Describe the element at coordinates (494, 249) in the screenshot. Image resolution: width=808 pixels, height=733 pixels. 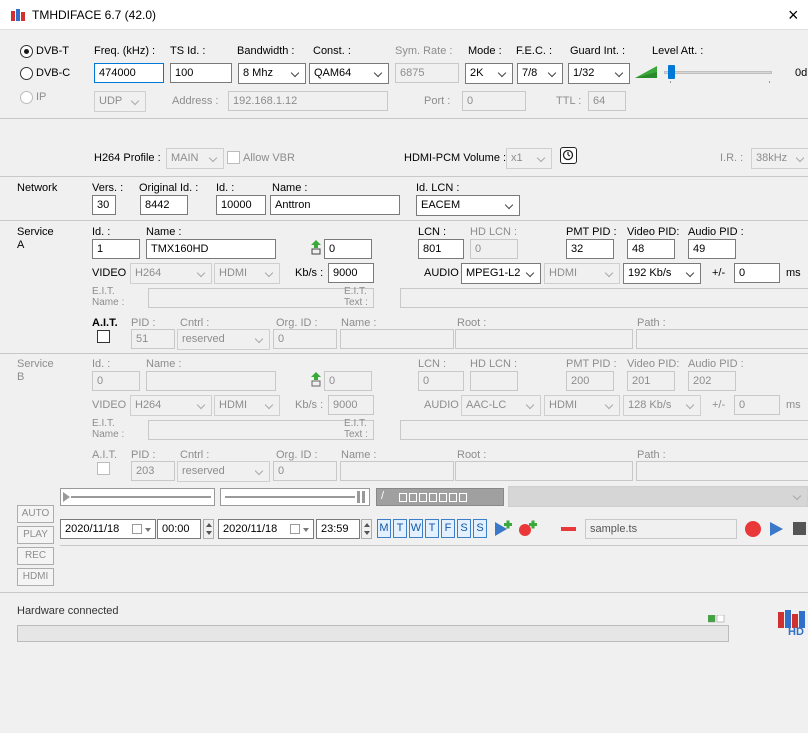
I see `hd-lcn-input: 0` at that location.